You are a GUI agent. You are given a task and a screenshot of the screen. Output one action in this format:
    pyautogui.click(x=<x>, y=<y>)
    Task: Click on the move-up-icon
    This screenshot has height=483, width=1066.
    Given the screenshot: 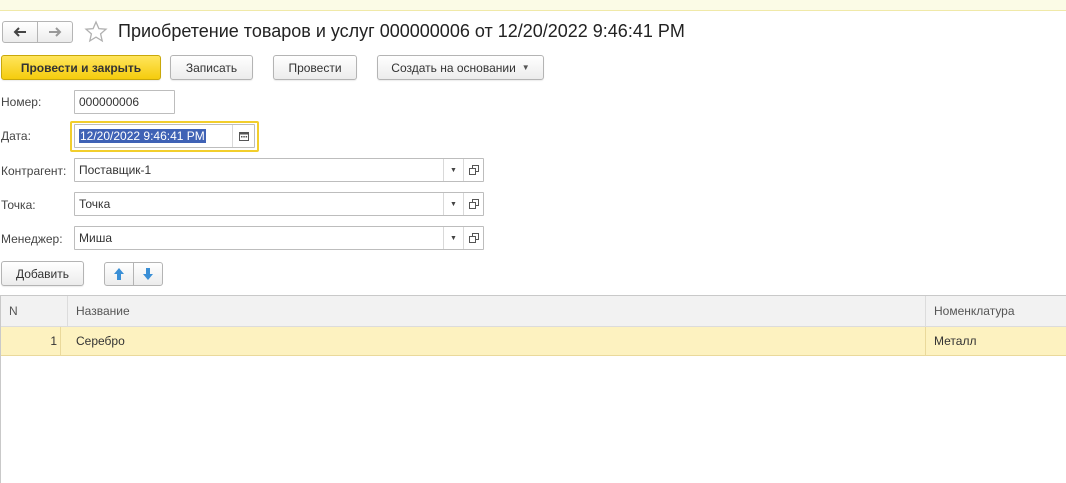 What is the action you would take?
    pyautogui.click(x=119, y=274)
    